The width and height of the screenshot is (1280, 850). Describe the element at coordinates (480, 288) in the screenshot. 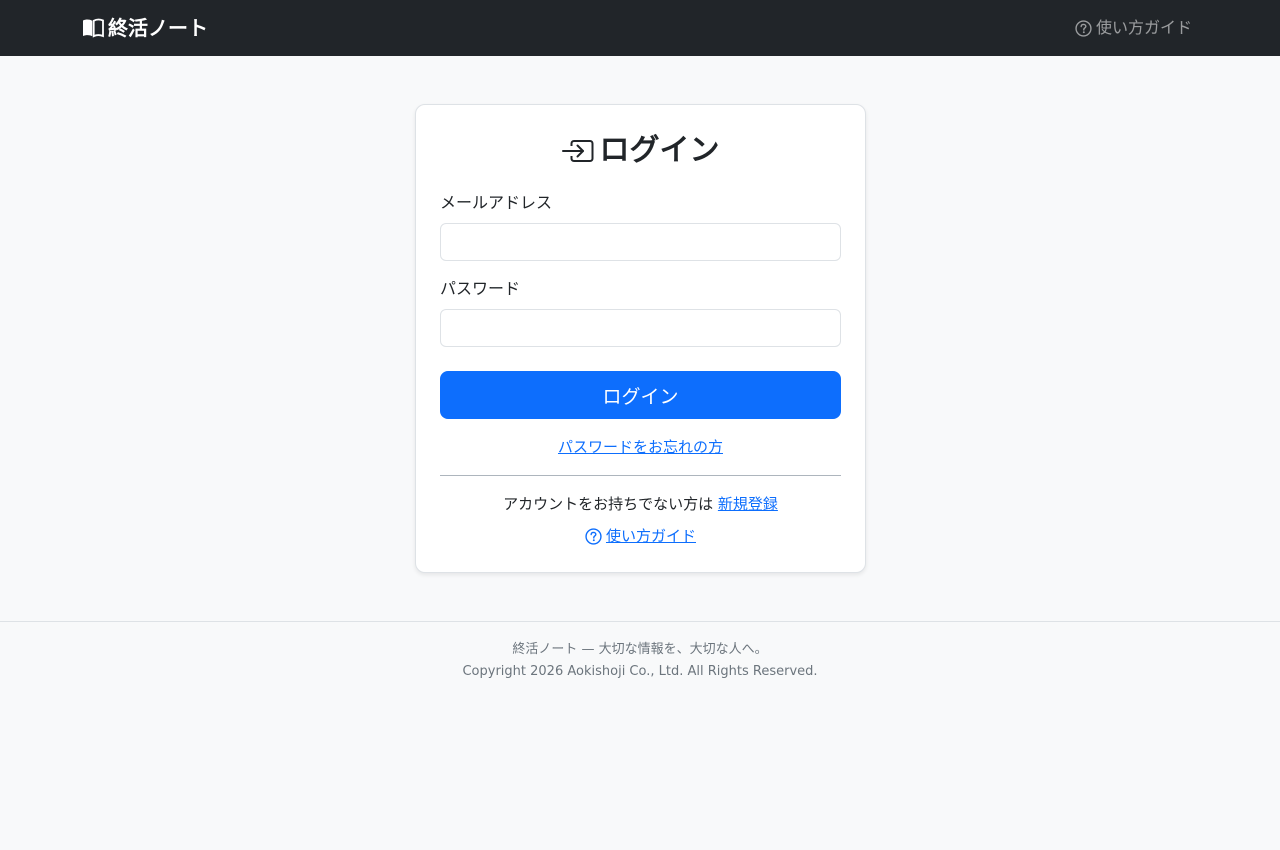

I see `password-label: パスワード` at that location.